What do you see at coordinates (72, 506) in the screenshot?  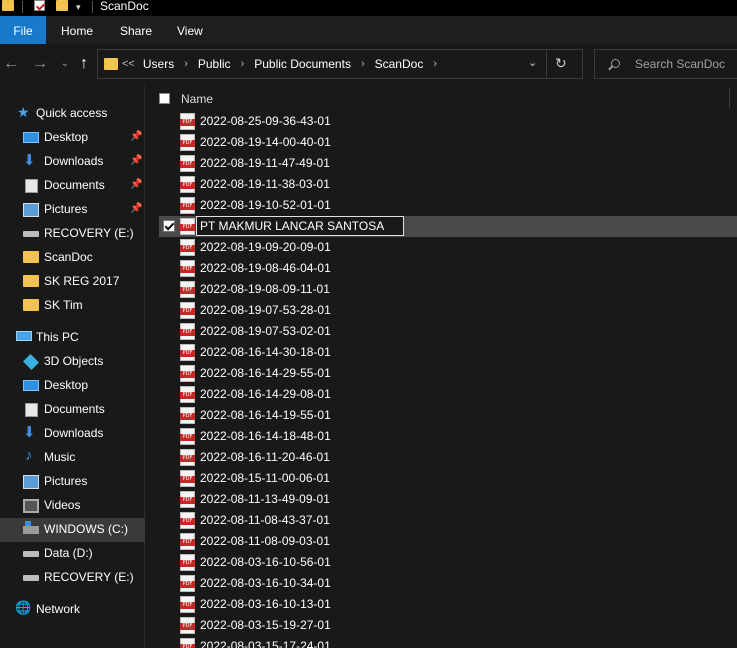 I see `nav-item-videos: Videos` at bounding box center [72, 506].